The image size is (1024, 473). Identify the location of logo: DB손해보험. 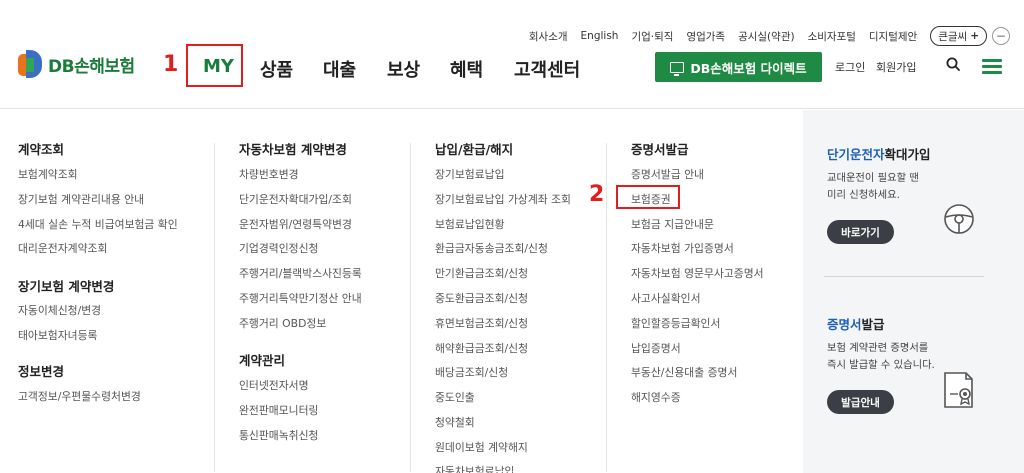
(76, 64).